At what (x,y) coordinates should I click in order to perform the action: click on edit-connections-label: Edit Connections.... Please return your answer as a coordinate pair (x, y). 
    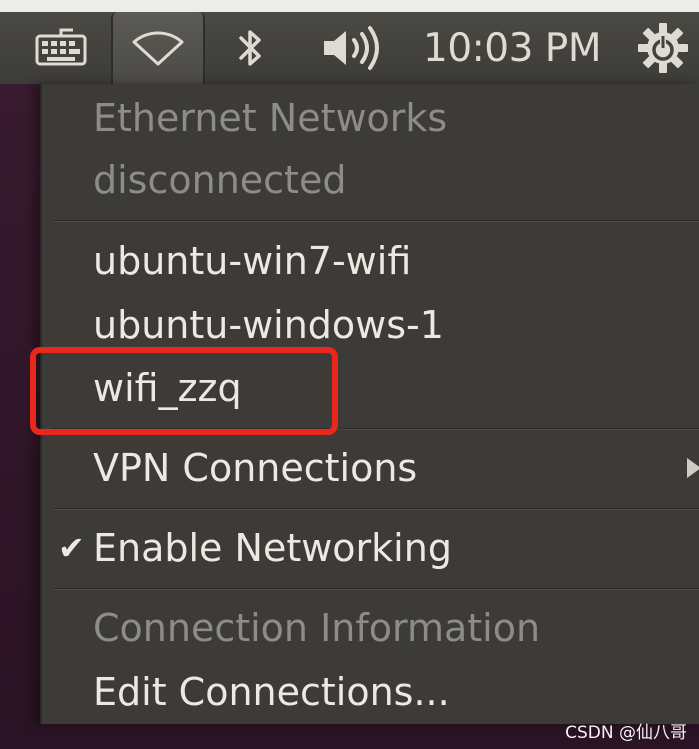
    Looking at the image, I should click on (271, 692).